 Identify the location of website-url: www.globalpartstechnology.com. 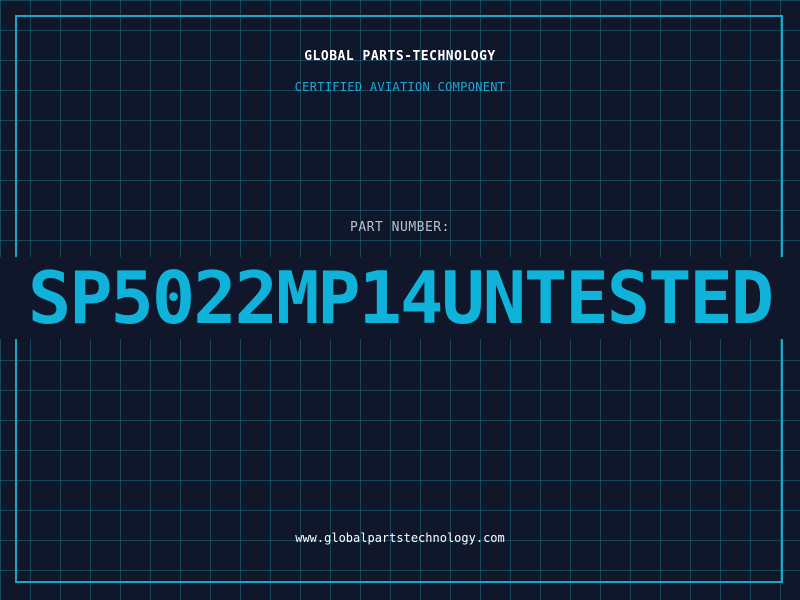
(400, 538).